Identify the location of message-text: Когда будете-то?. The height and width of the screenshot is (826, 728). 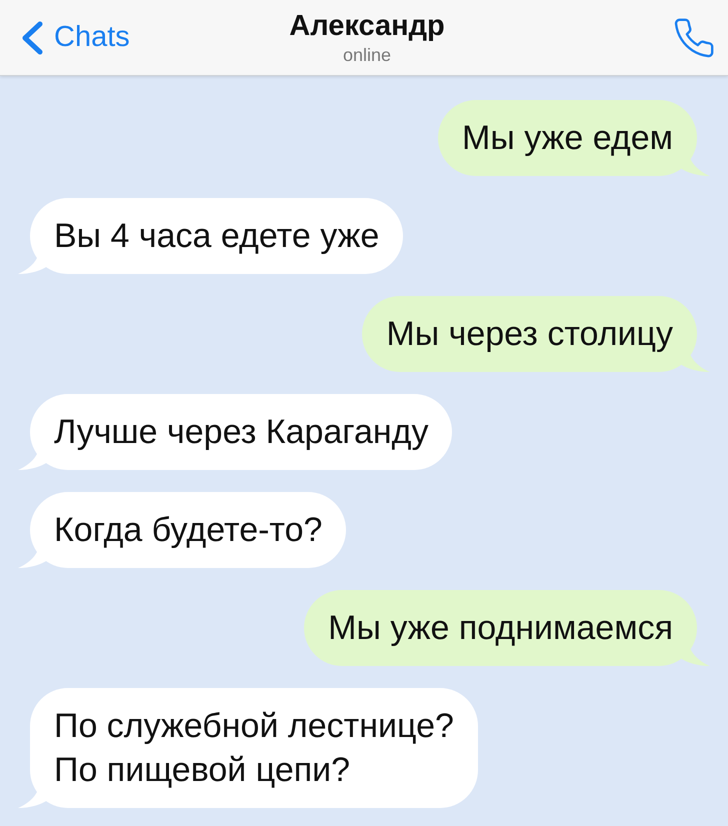
(188, 530).